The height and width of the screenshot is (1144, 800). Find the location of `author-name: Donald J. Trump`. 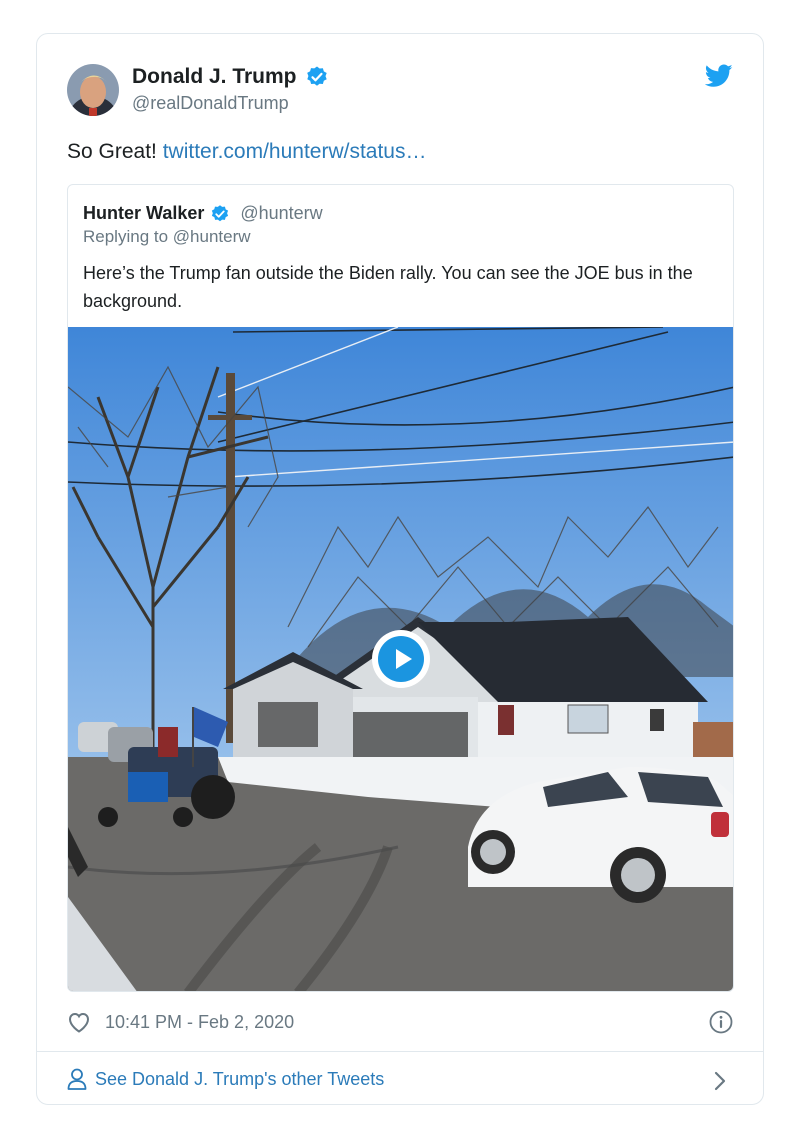

author-name: Donald J. Trump is located at coordinates (230, 77).